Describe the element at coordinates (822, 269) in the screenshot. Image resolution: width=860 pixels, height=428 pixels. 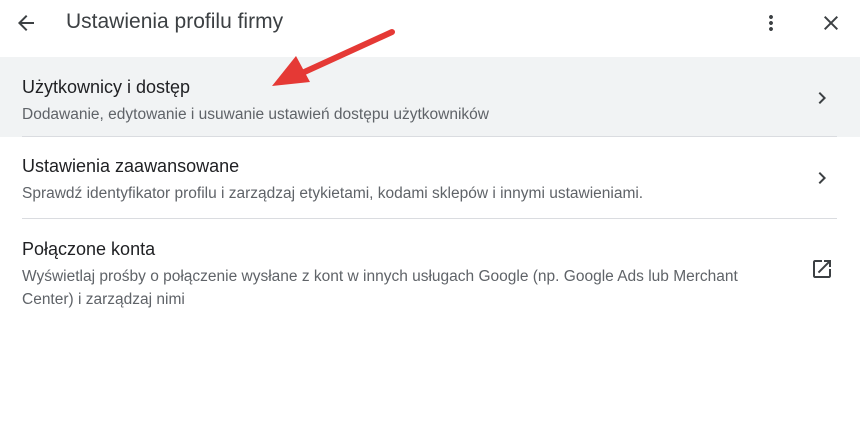
I see `open-in-new-icon` at that location.